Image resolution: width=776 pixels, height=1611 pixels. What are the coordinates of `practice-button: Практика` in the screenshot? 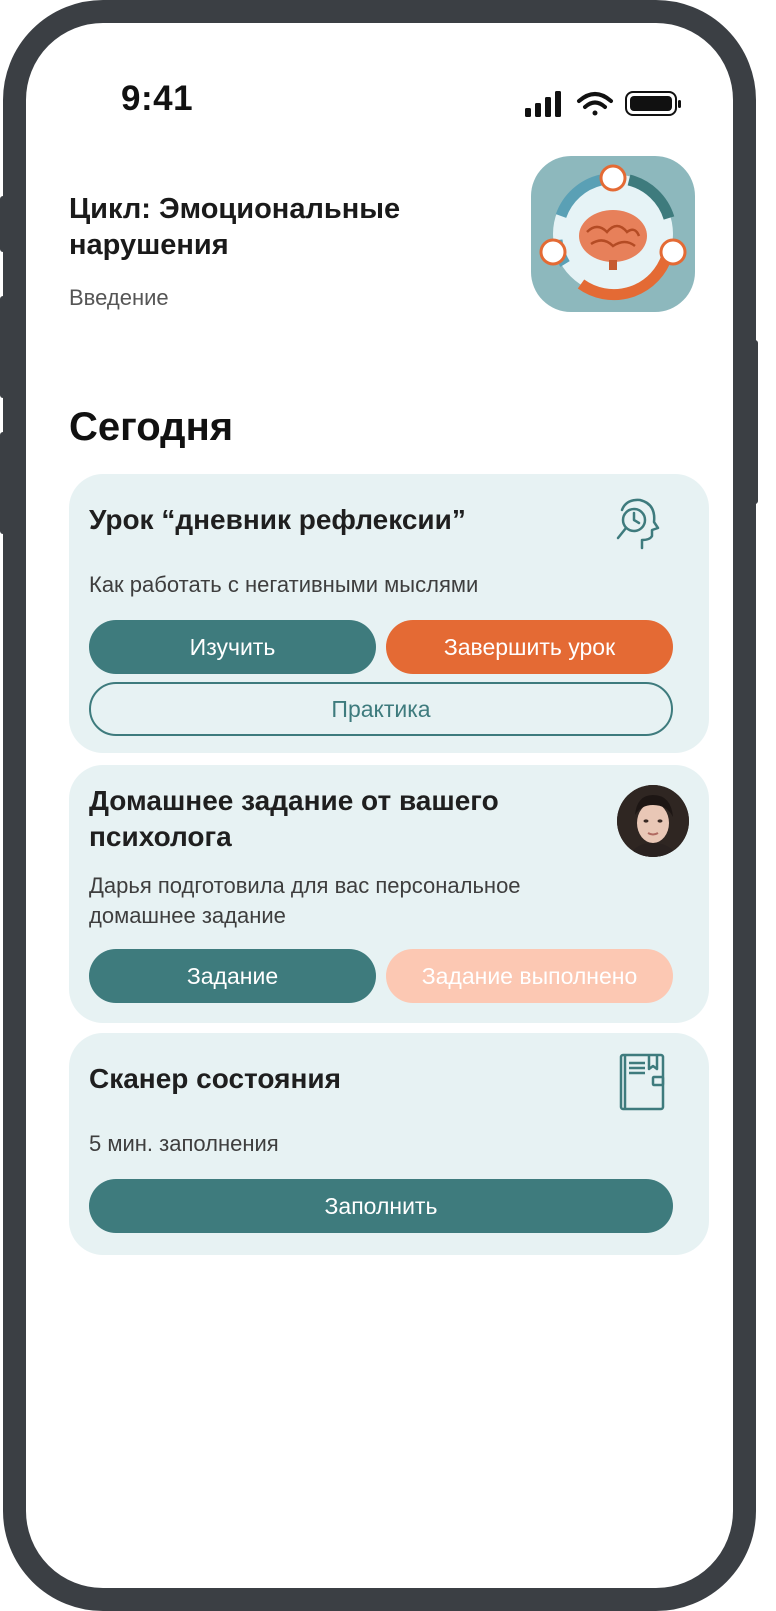 It's located at (381, 709).